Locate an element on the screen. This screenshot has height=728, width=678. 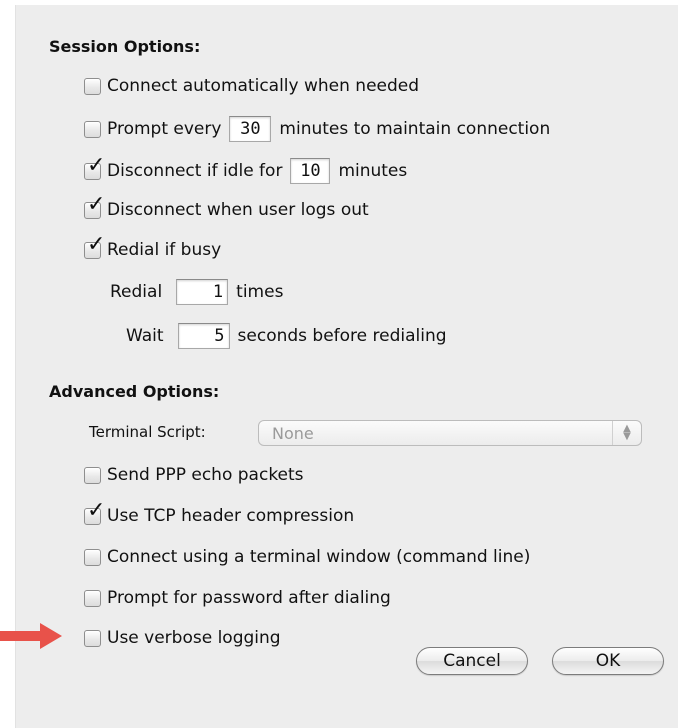
disconnect-idle-suffix-label: minutes is located at coordinates (373, 171).